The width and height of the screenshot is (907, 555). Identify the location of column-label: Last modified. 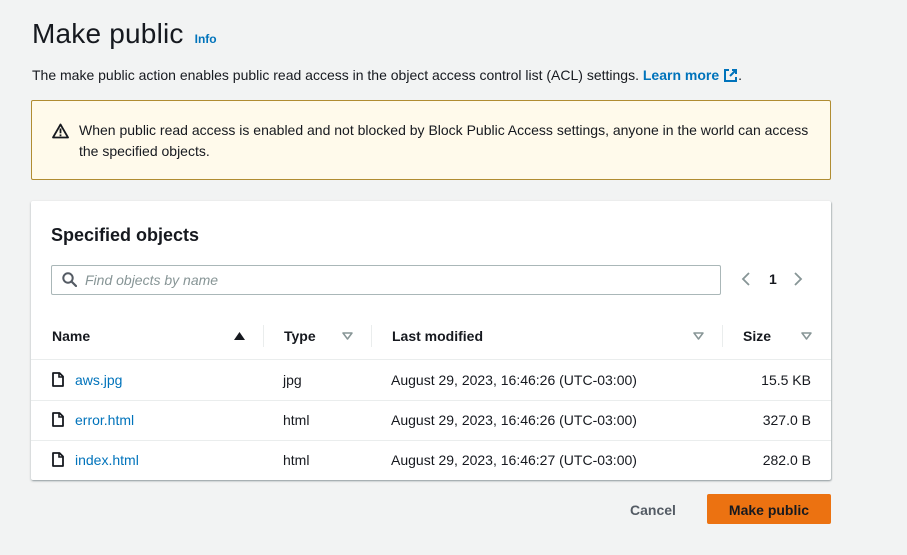
(438, 336).